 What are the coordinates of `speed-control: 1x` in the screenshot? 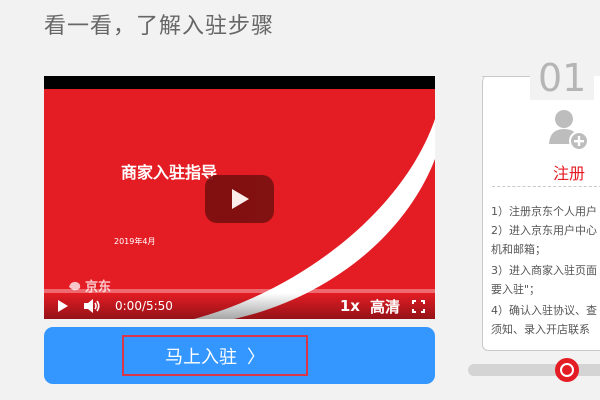 It's located at (350, 306).